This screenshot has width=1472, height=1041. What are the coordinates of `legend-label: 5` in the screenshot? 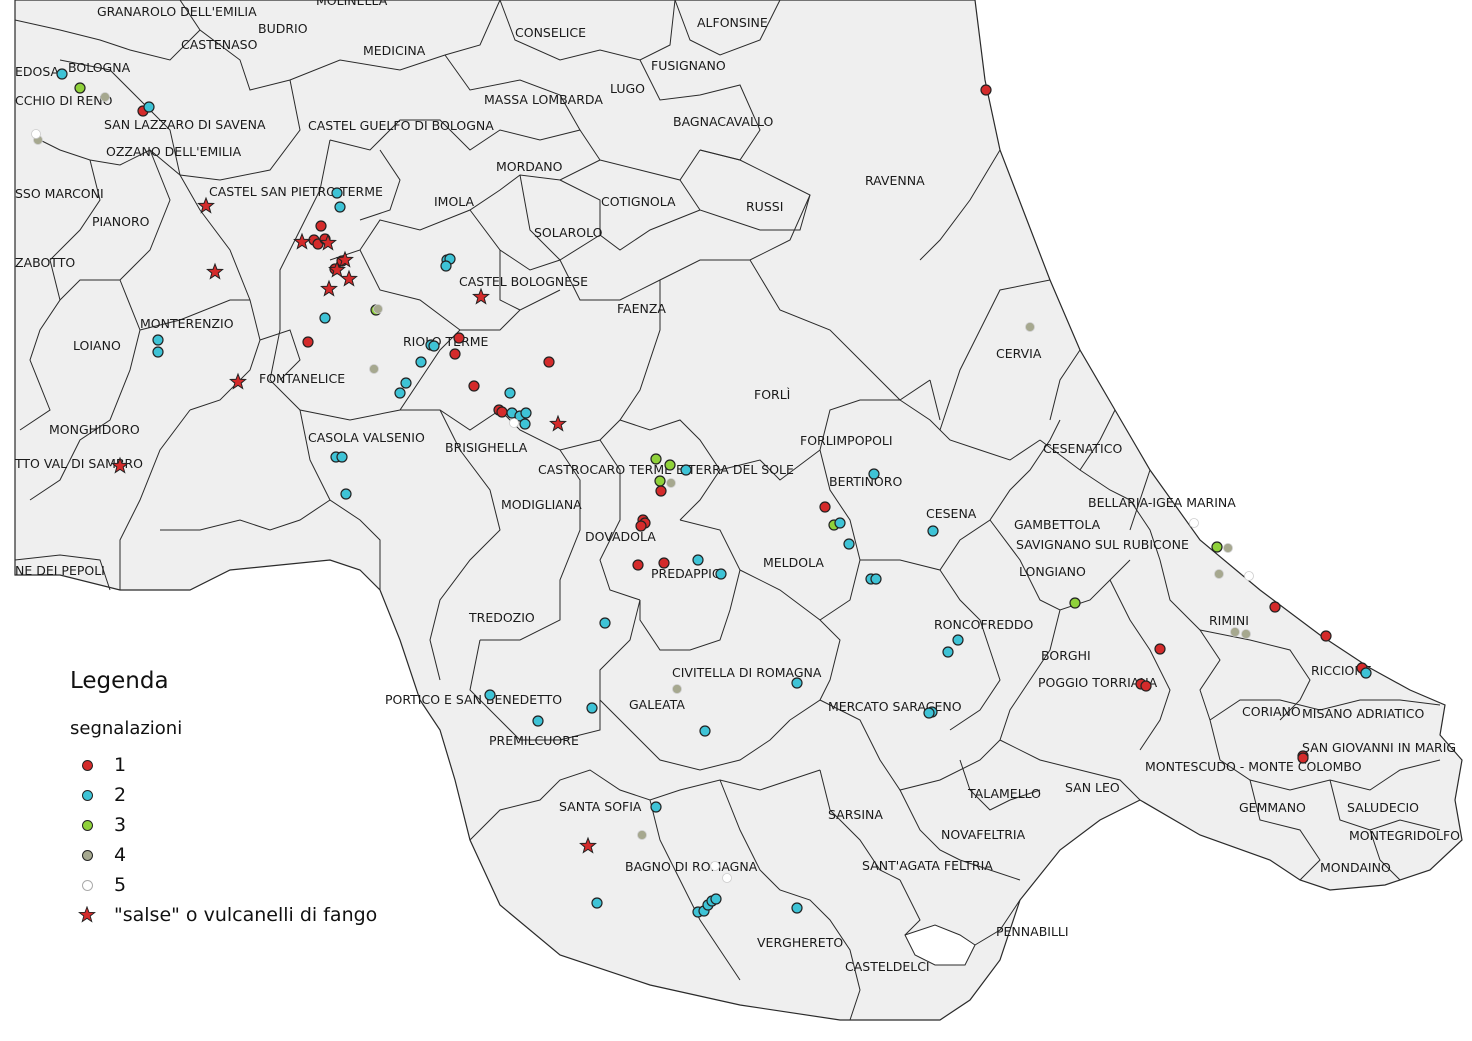 It's located at (120, 885).